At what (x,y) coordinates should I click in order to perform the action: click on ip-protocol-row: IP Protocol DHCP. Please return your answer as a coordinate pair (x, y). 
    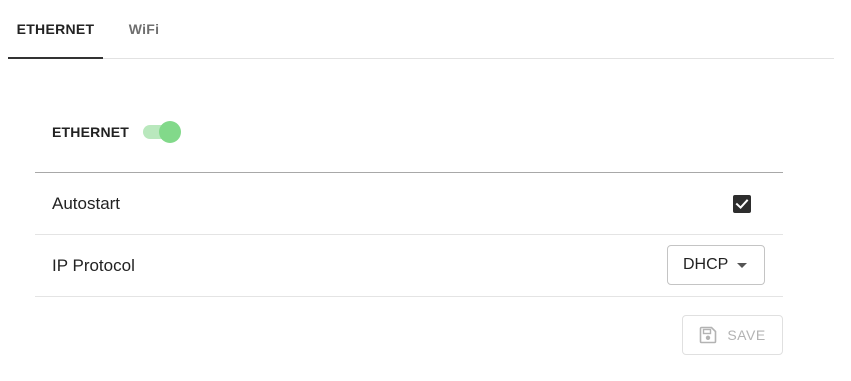
    Looking at the image, I should click on (409, 266).